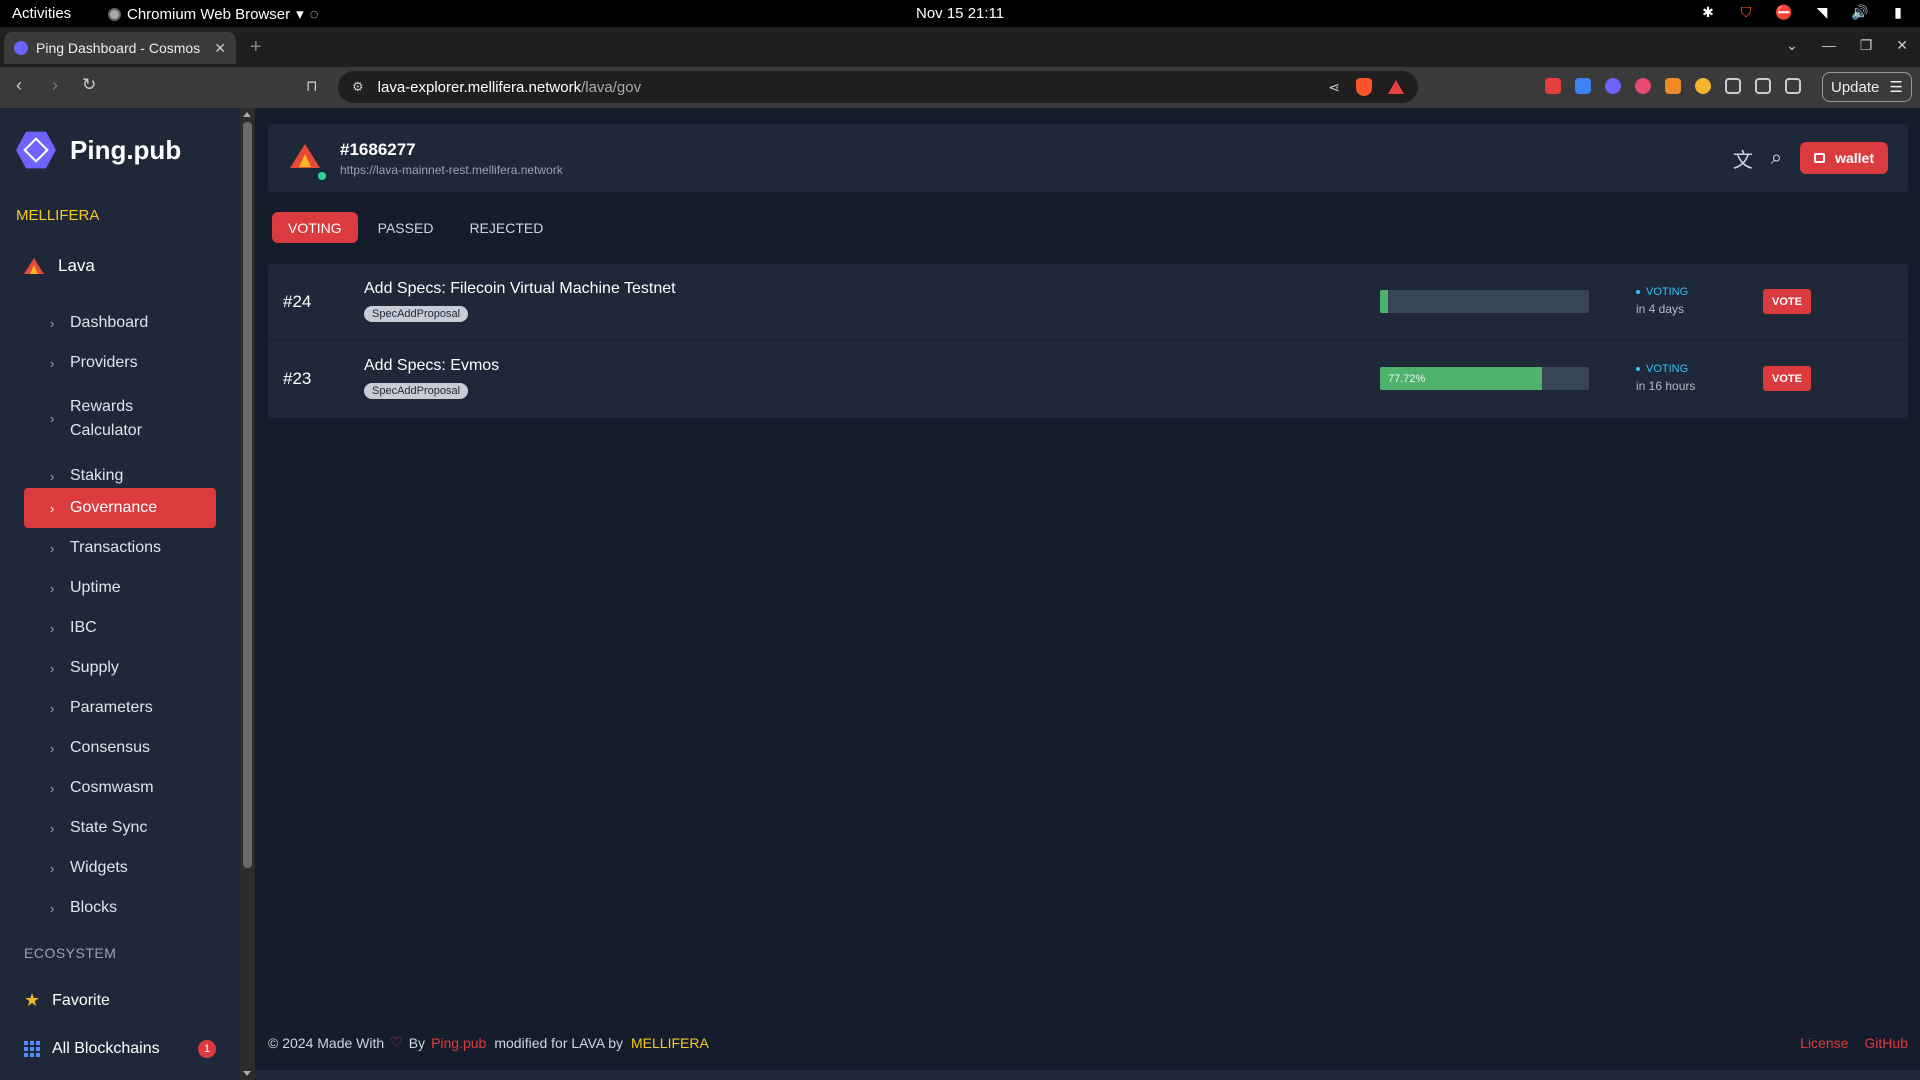  Describe the element at coordinates (506, 227) in the screenshot. I see `tab-rejected: REJECTED` at that location.